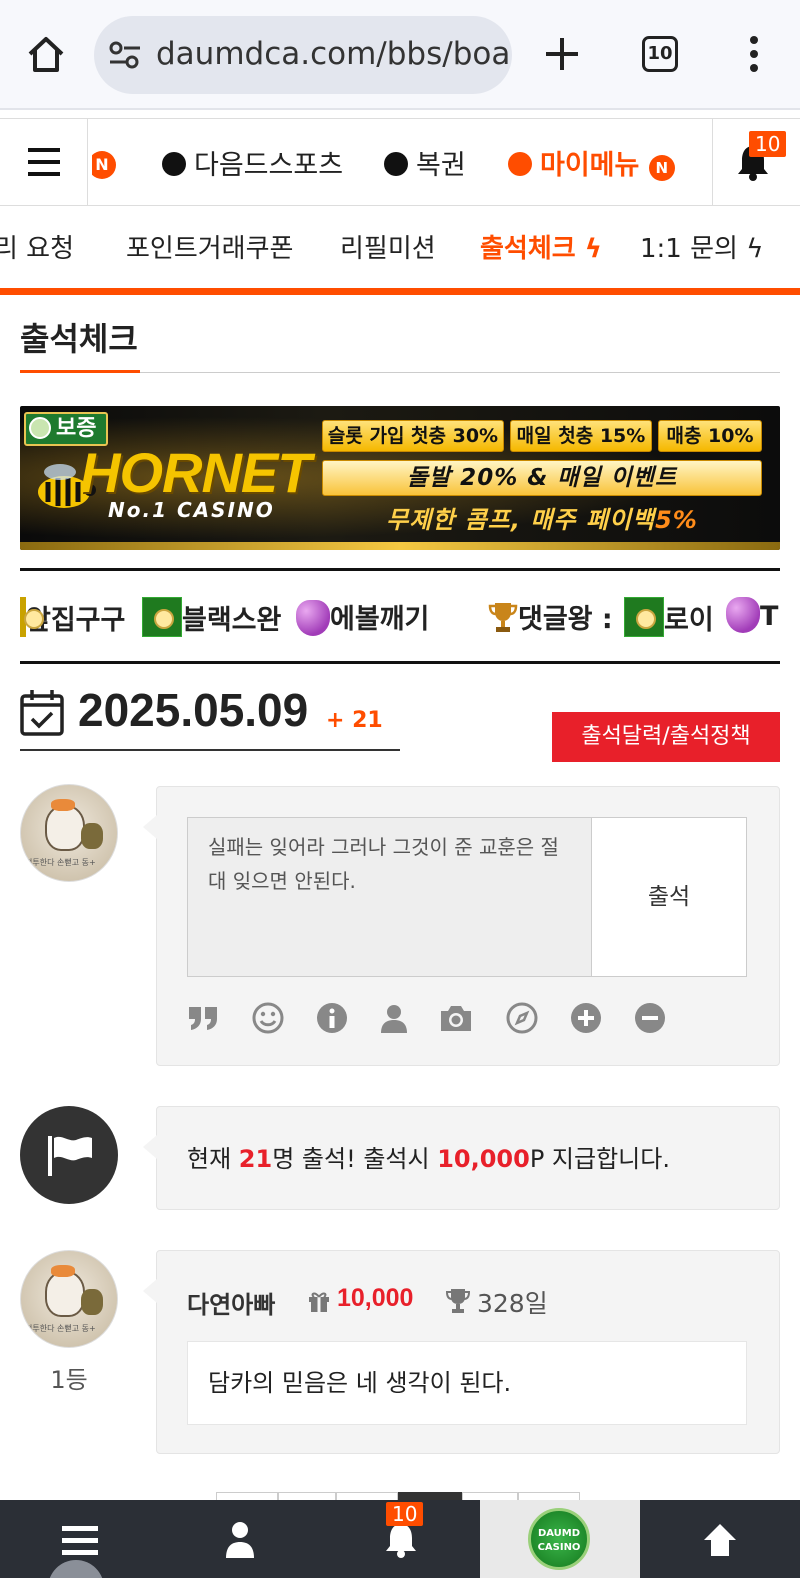 The width and height of the screenshot is (800, 1578). Describe the element at coordinates (483, 1159) in the screenshot. I see `summary-points: 10,000` at that location.